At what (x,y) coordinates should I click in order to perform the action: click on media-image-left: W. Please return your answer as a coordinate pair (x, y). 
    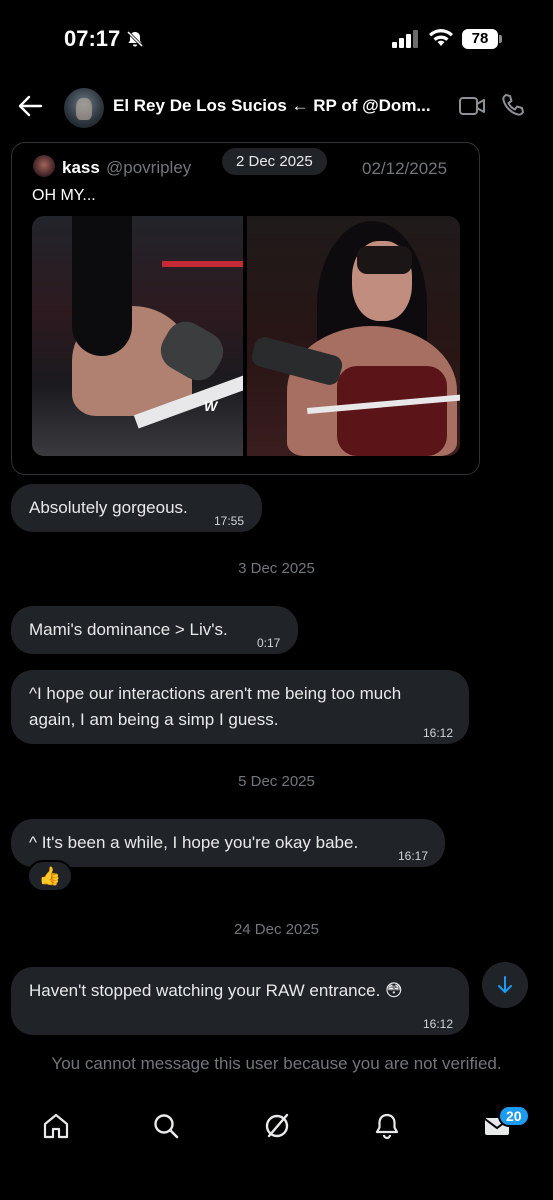
    Looking at the image, I should click on (137, 336).